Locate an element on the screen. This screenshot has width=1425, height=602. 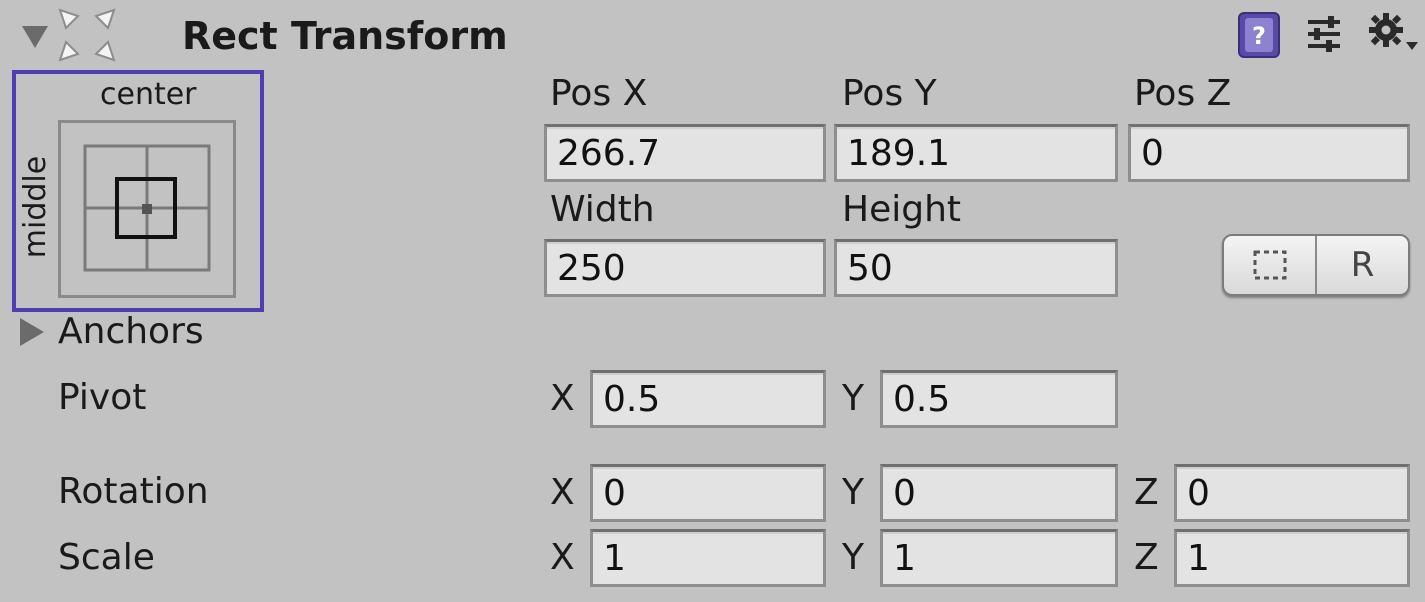
blueprint-mode-button is located at coordinates (1269, 265).